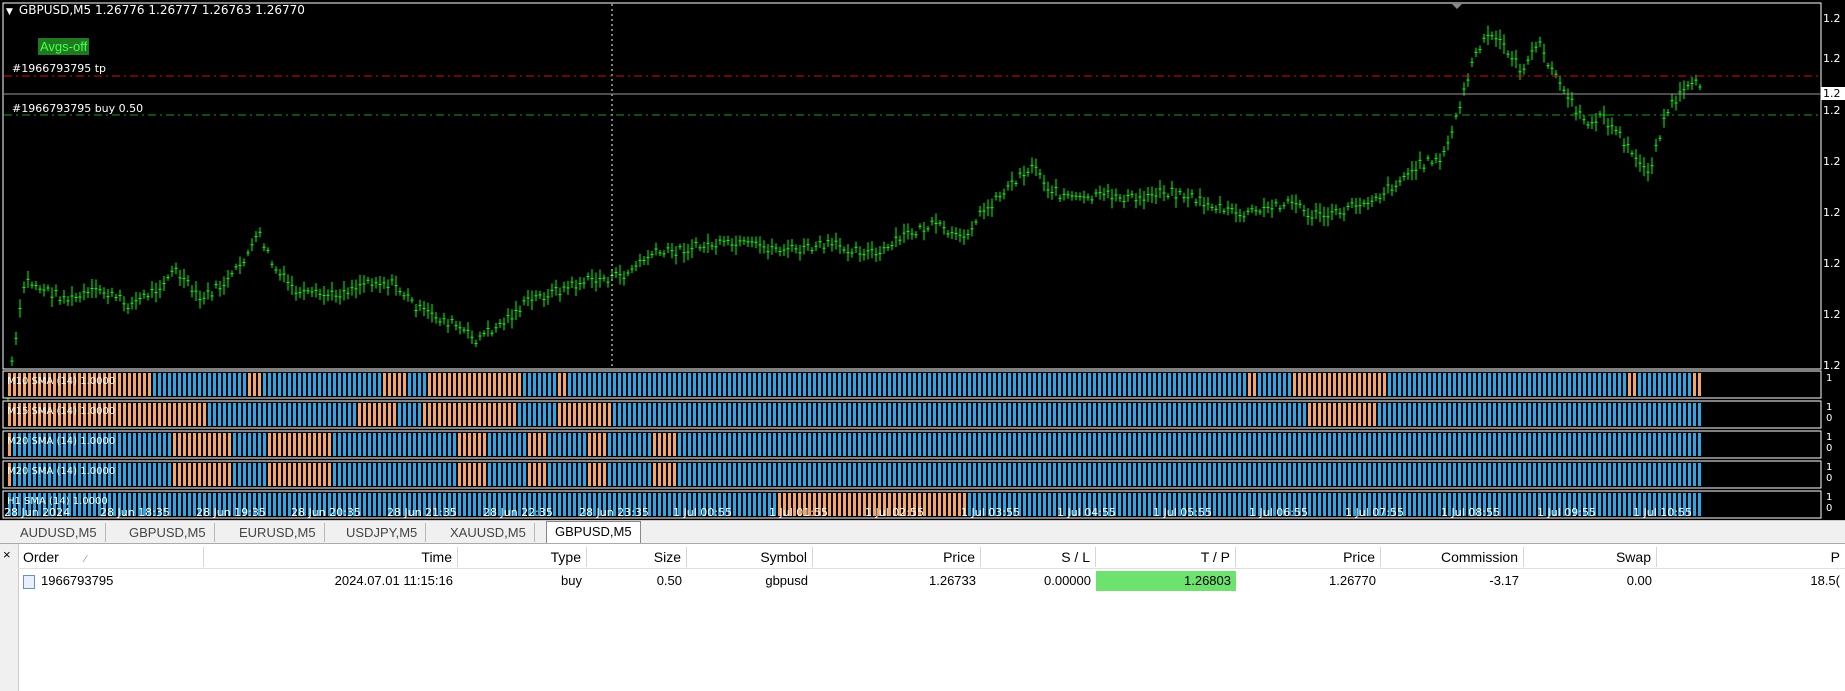  Describe the element at coordinates (278, 532) in the screenshot. I see `tab-eurusd-m5: EURUSD,M5` at that location.